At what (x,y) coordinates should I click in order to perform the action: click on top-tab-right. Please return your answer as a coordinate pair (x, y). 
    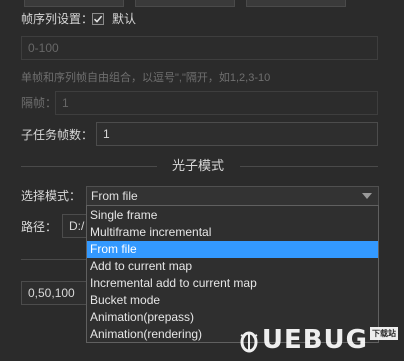
    Looking at the image, I should click on (296, 3).